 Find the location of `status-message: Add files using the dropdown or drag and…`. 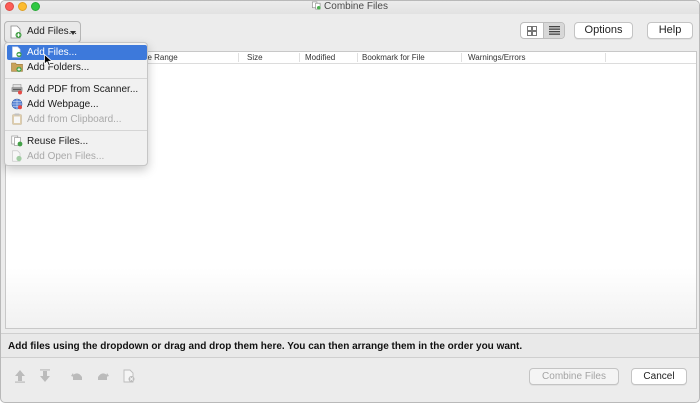

status-message: Add files using the dropdown or drag and… is located at coordinates (265, 346).